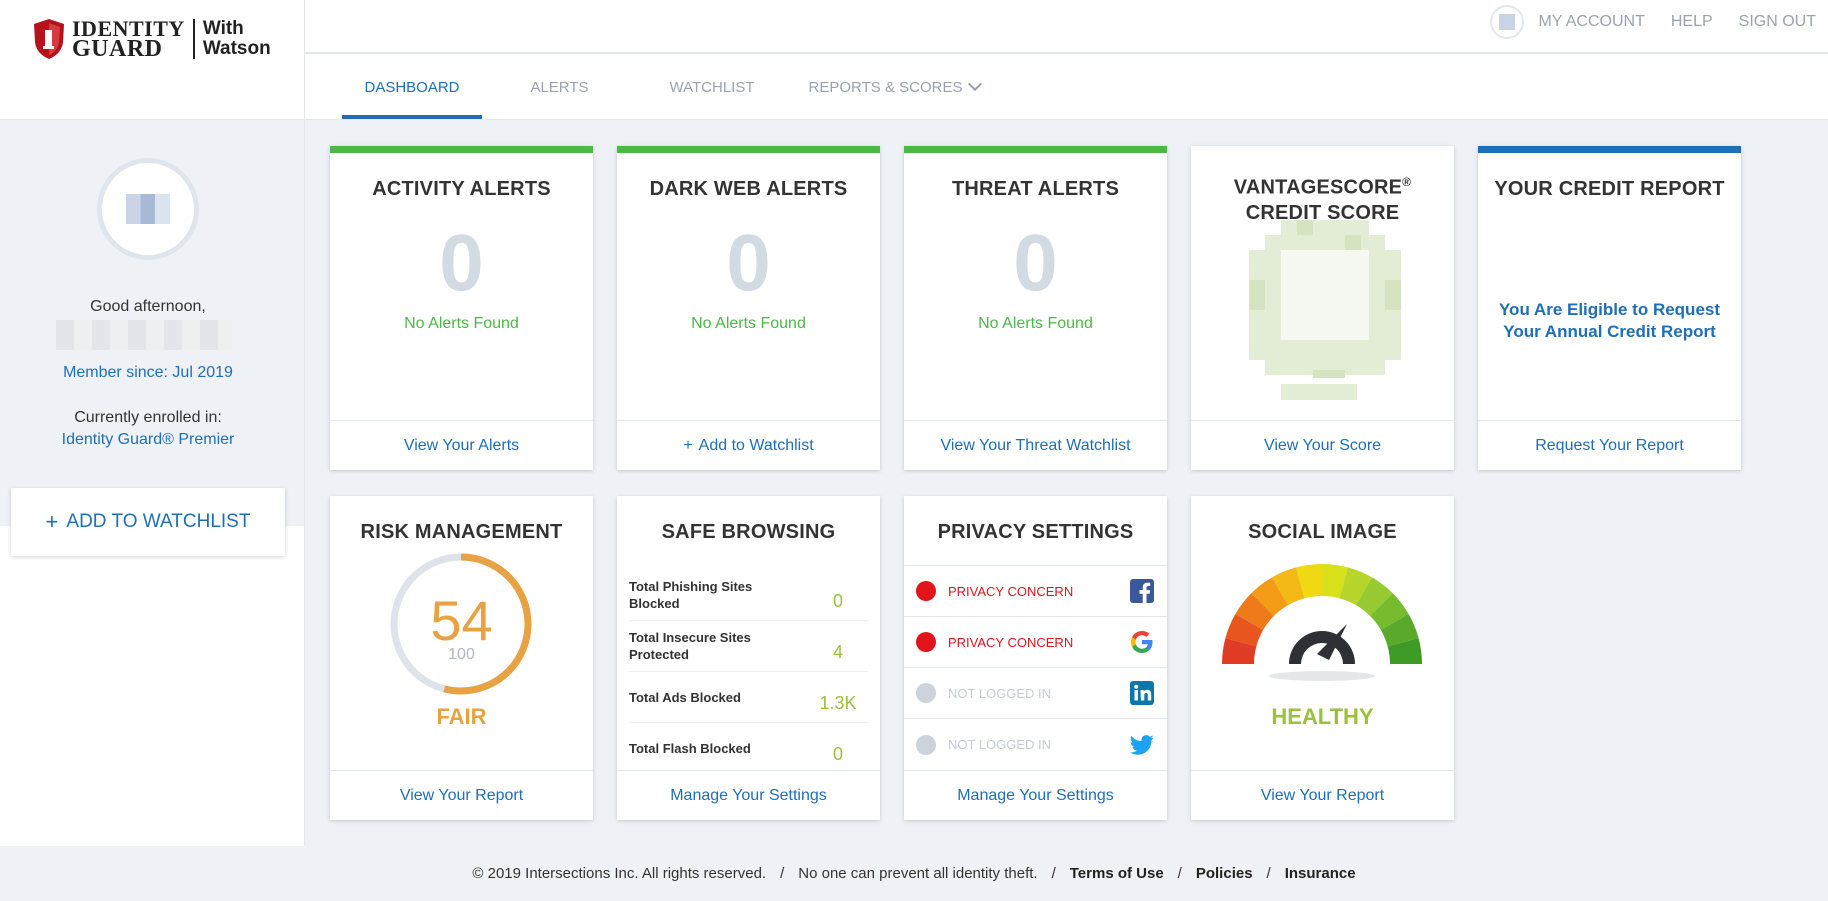 This screenshot has height=901, width=1828. I want to click on privacy-row-twitter: NOT LOGGED IN, so click(1035, 744).